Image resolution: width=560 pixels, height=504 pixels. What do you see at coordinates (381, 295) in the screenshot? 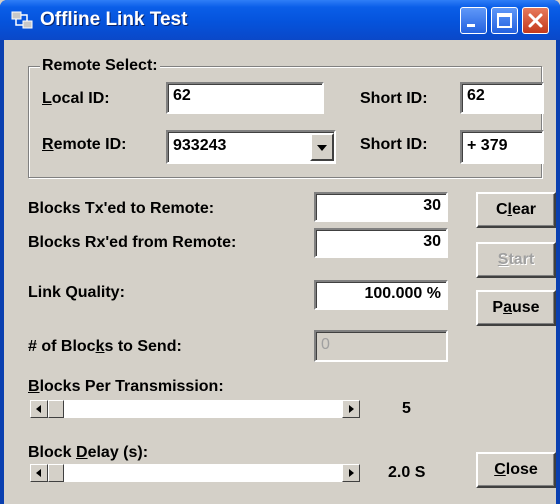
I see `link-quality-value: 100.000 %` at bounding box center [381, 295].